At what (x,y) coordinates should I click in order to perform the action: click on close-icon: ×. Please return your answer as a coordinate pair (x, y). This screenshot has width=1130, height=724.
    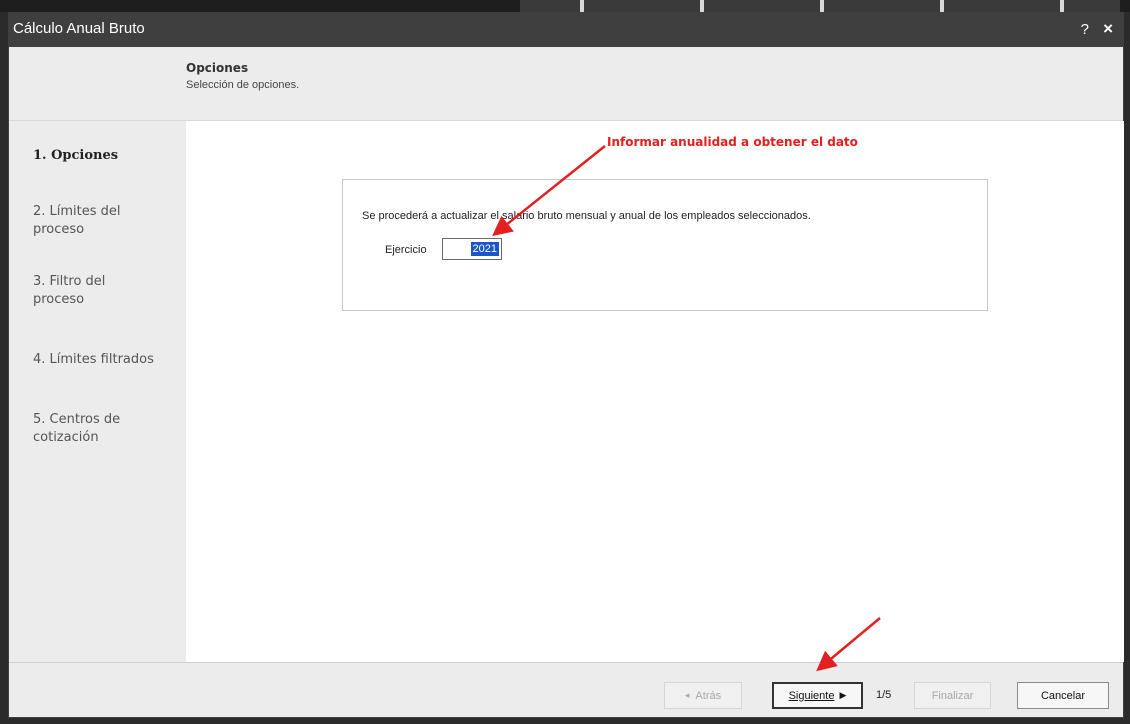
    Looking at the image, I should click on (1108, 29).